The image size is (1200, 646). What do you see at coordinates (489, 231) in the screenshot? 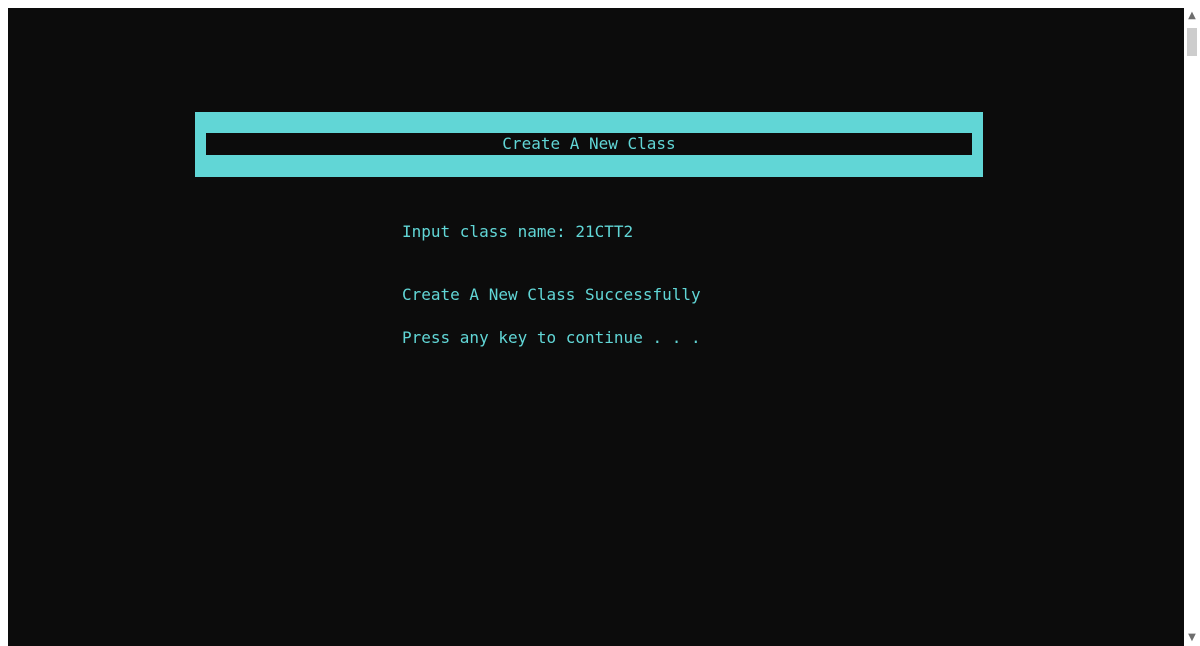
I see `prompt-label: Input class name:` at bounding box center [489, 231].